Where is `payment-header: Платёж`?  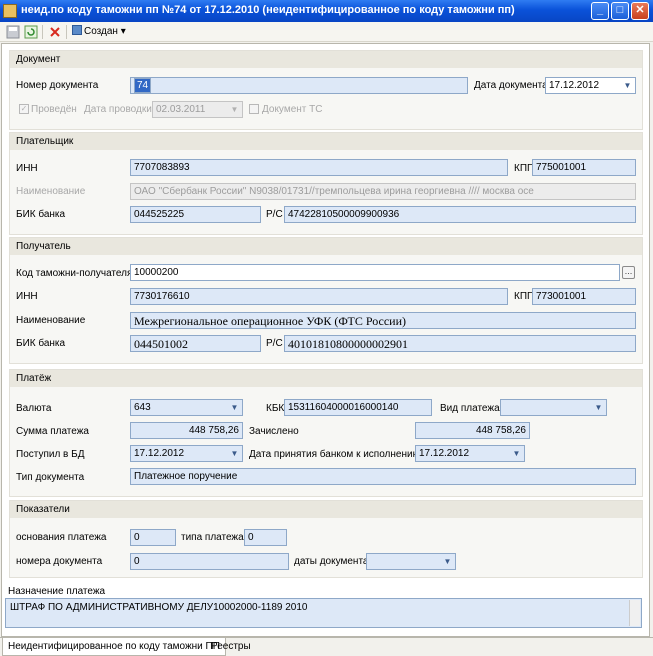 payment-header: Платёж is located at coordinates (326, 378).